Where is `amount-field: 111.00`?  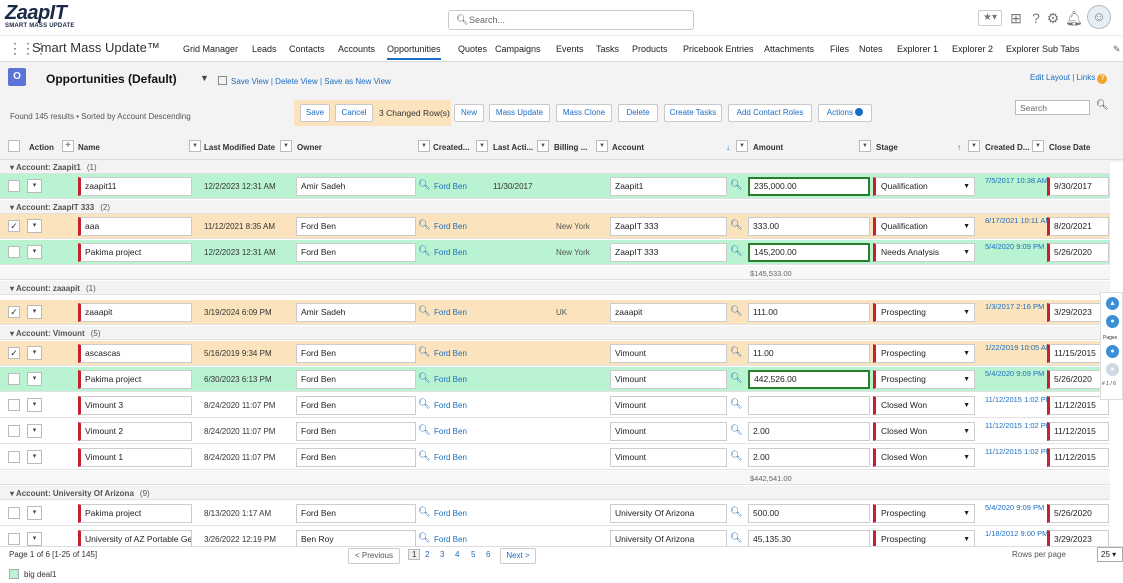 amount-field: 111.00 is located at coordinates (809, 312).